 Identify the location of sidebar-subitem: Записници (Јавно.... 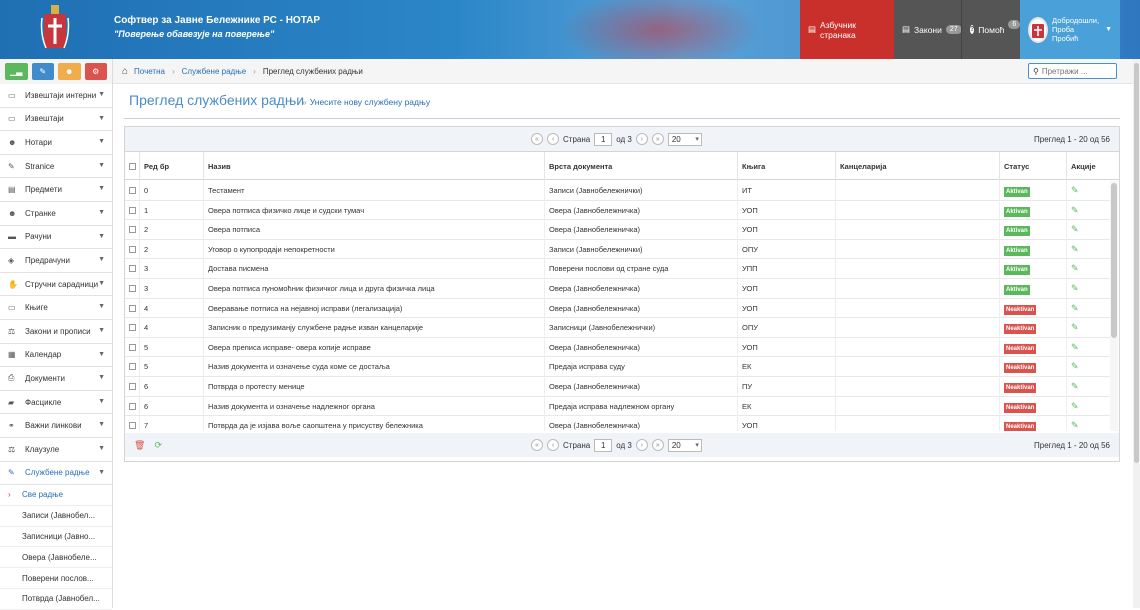
(56, 537).